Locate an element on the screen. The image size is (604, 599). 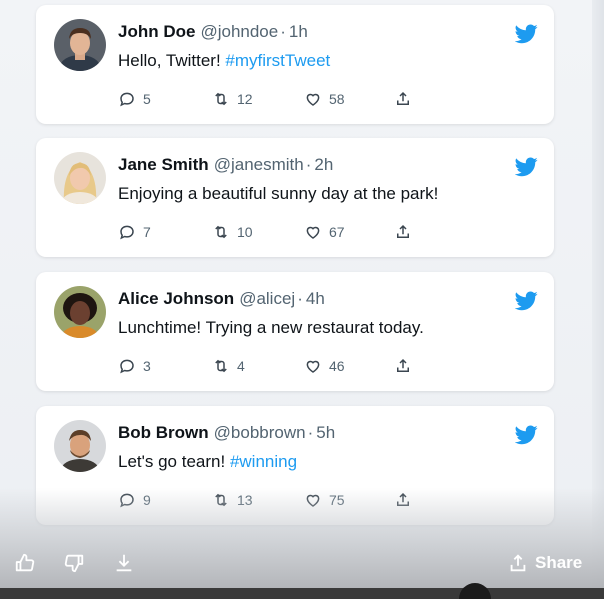
tweet-body: Lunchtime! Trying a new restaurat today. is located at coordinates (271, 327).